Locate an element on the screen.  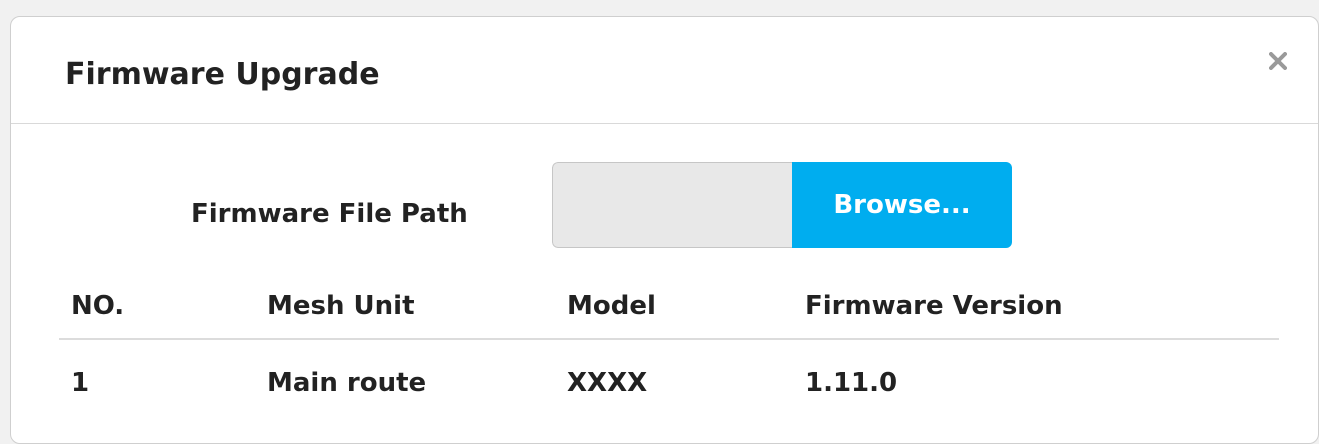
cell-model: XXXX is located at coordinates (607, 383).